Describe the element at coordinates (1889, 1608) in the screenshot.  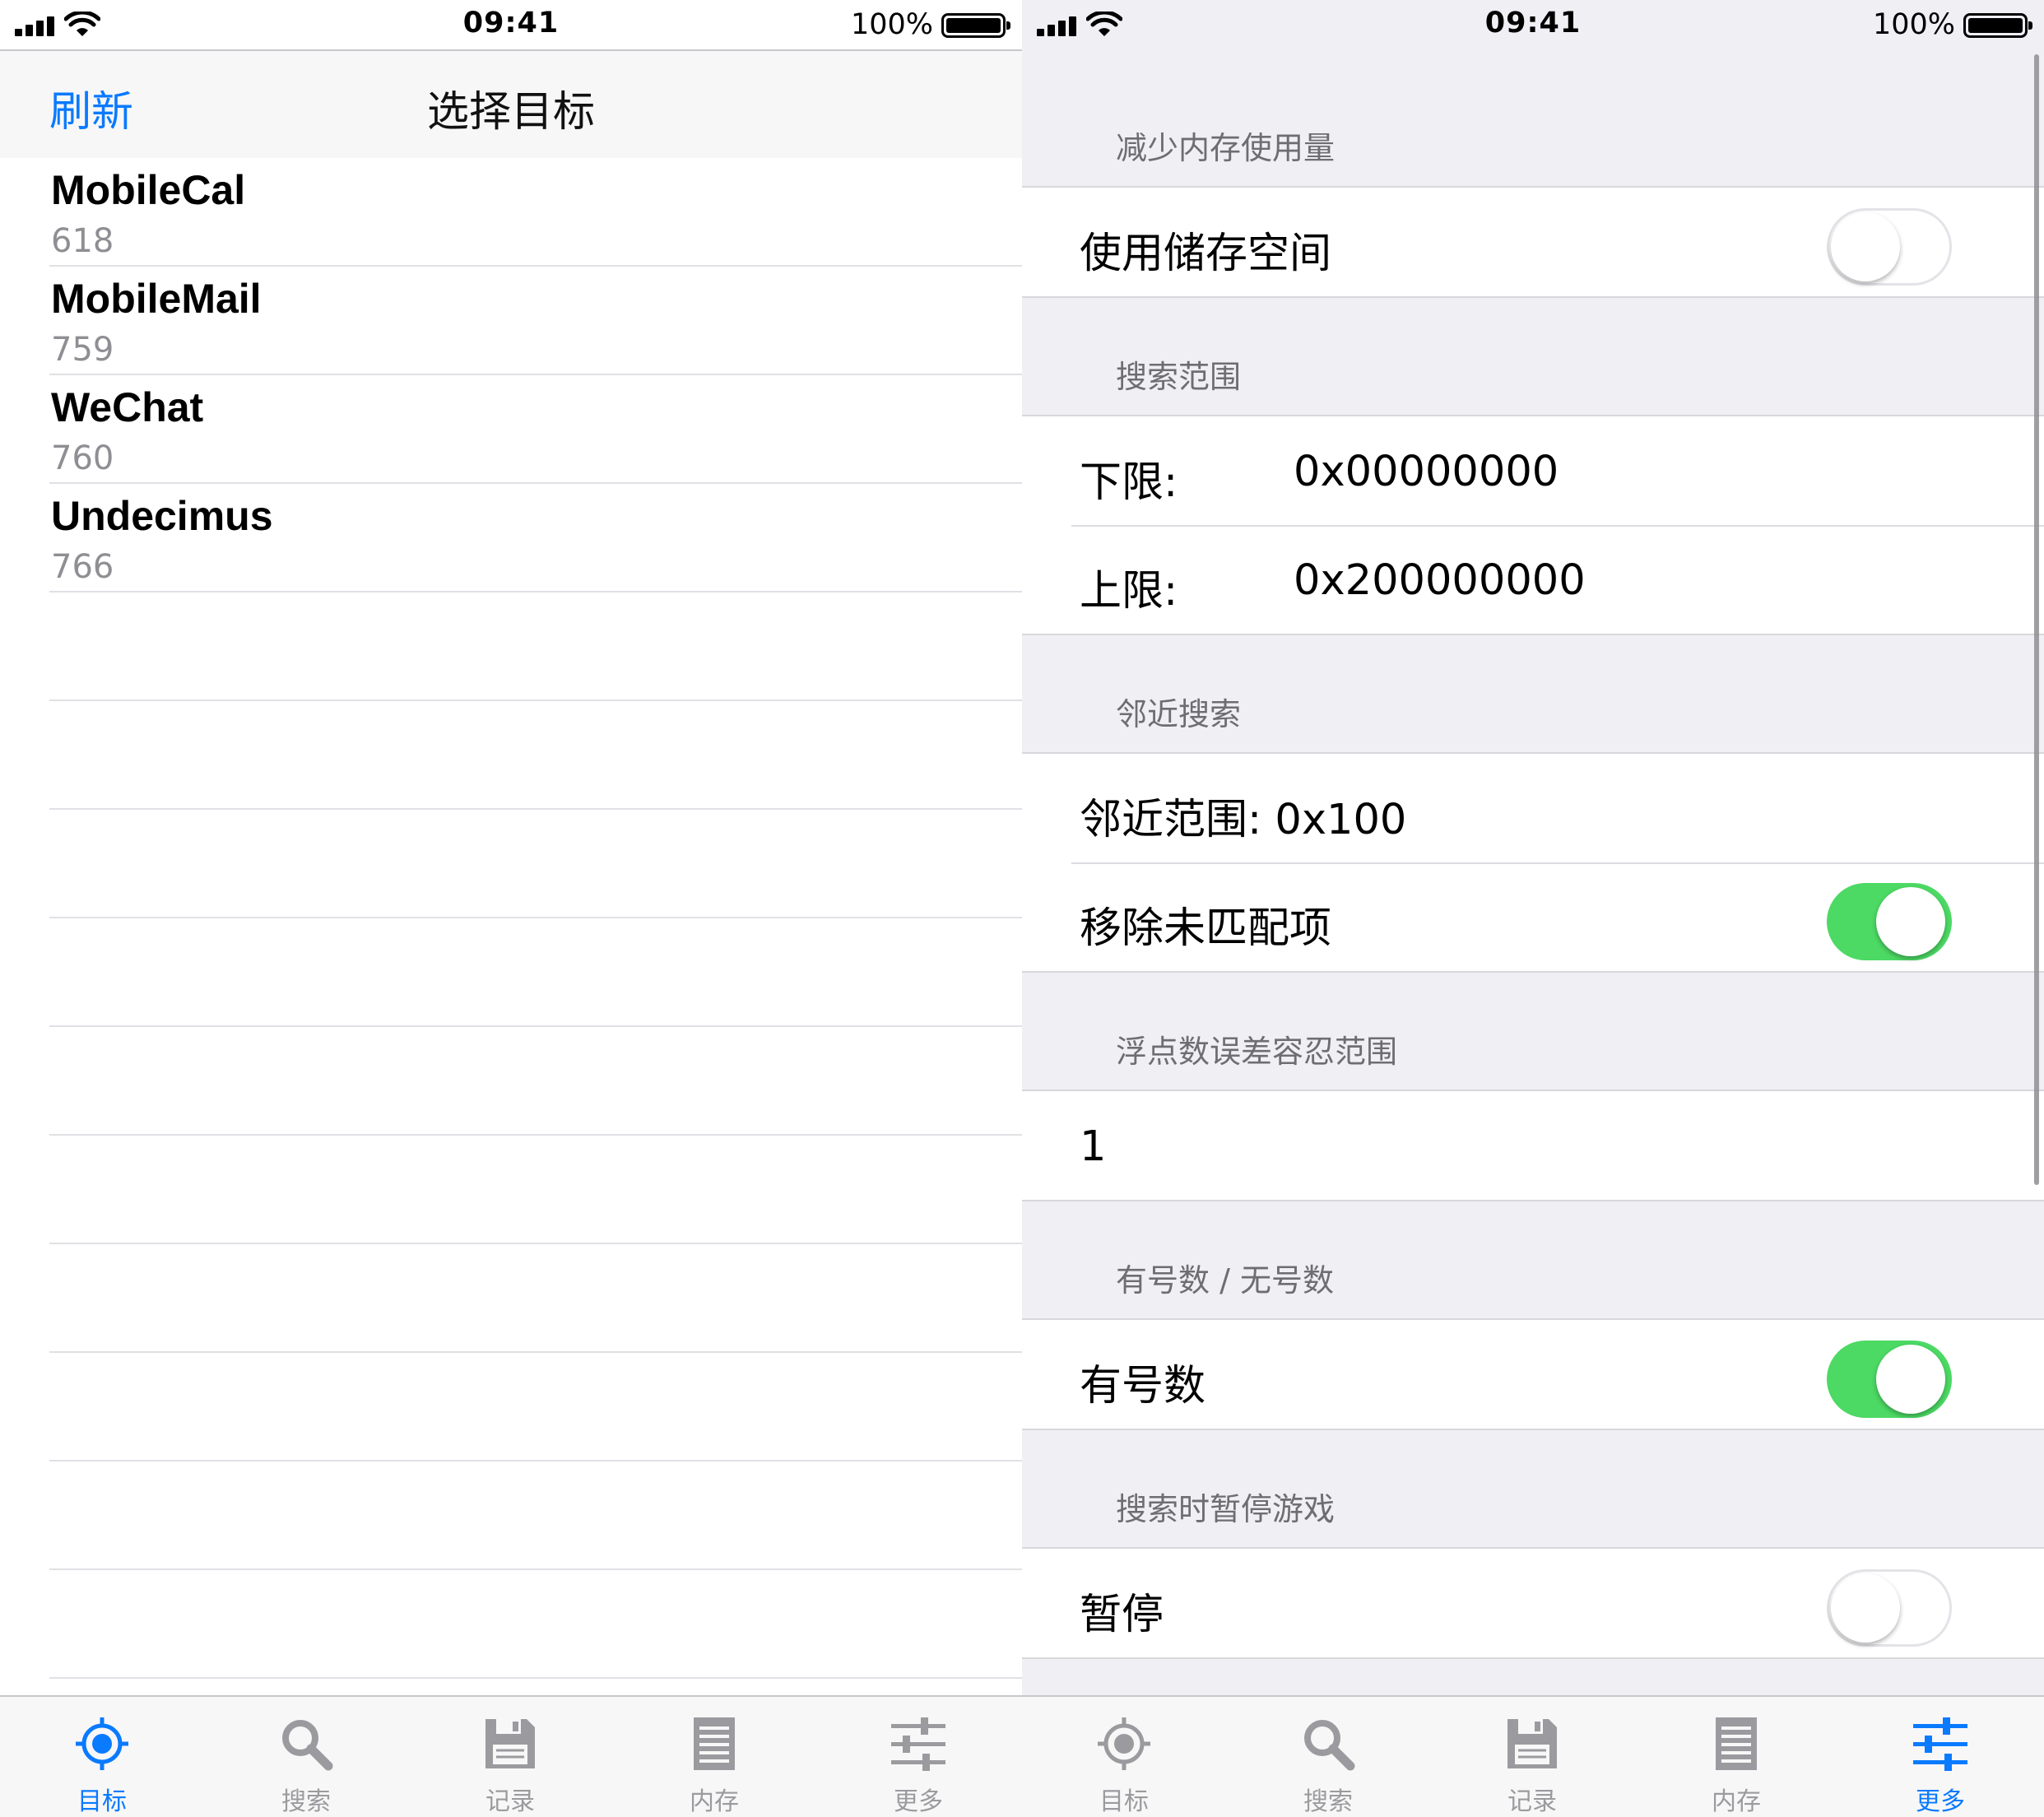
I see `pause-toggle` at that location.